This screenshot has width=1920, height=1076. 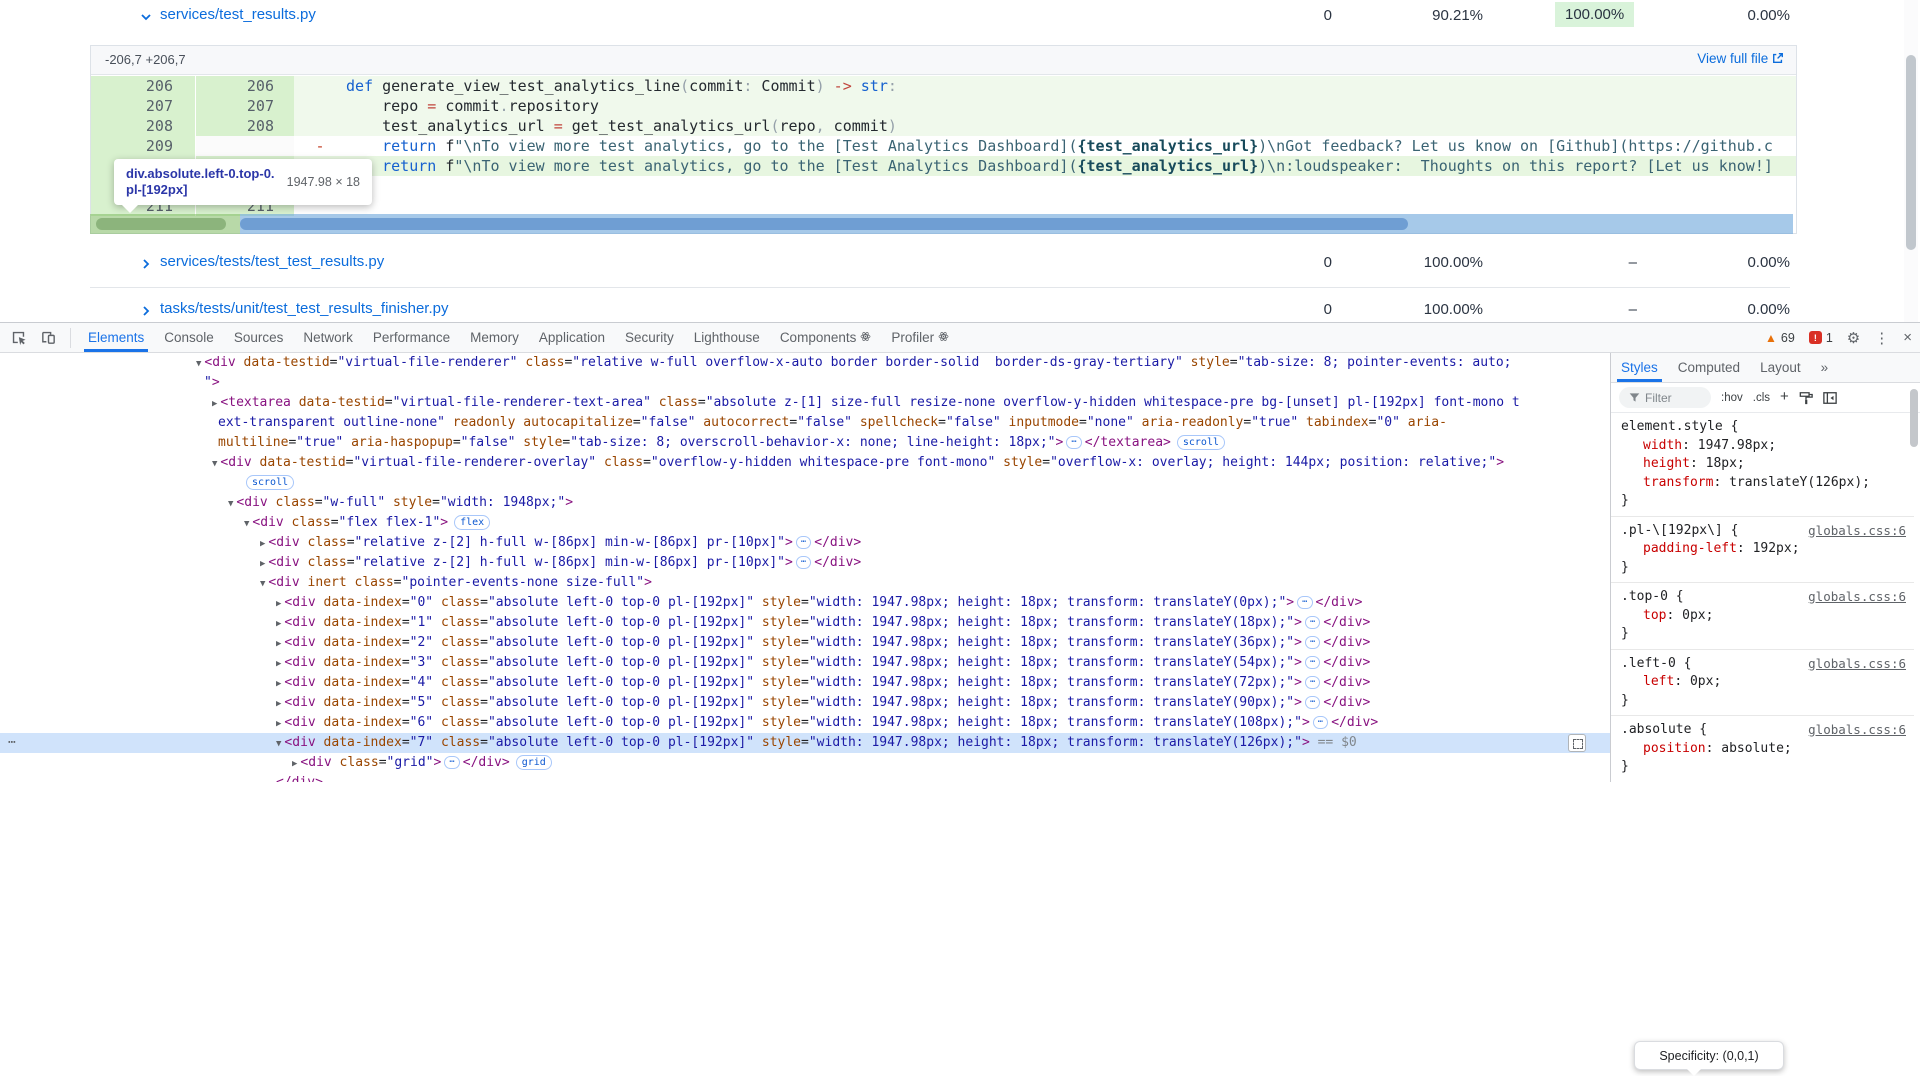 I want to click on device-toolbar-icon, so click(x=50, y=338).